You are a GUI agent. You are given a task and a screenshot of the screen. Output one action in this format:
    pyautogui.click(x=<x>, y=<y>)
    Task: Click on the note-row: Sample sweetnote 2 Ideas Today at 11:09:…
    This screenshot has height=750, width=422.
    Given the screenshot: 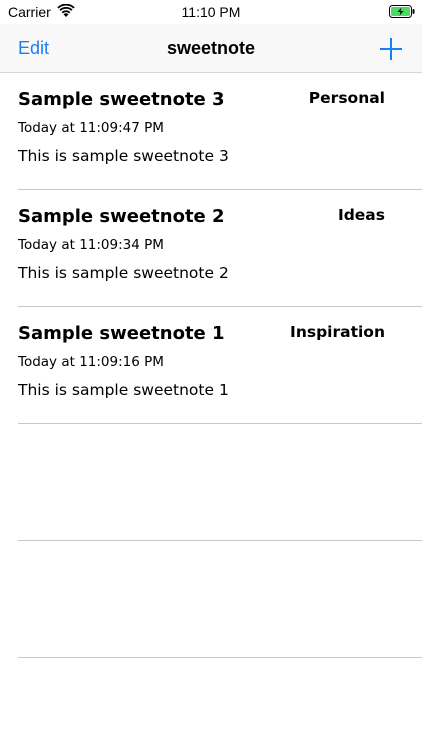 What is the action you would take?
    pyautogui.click(x=220, y=248)
    